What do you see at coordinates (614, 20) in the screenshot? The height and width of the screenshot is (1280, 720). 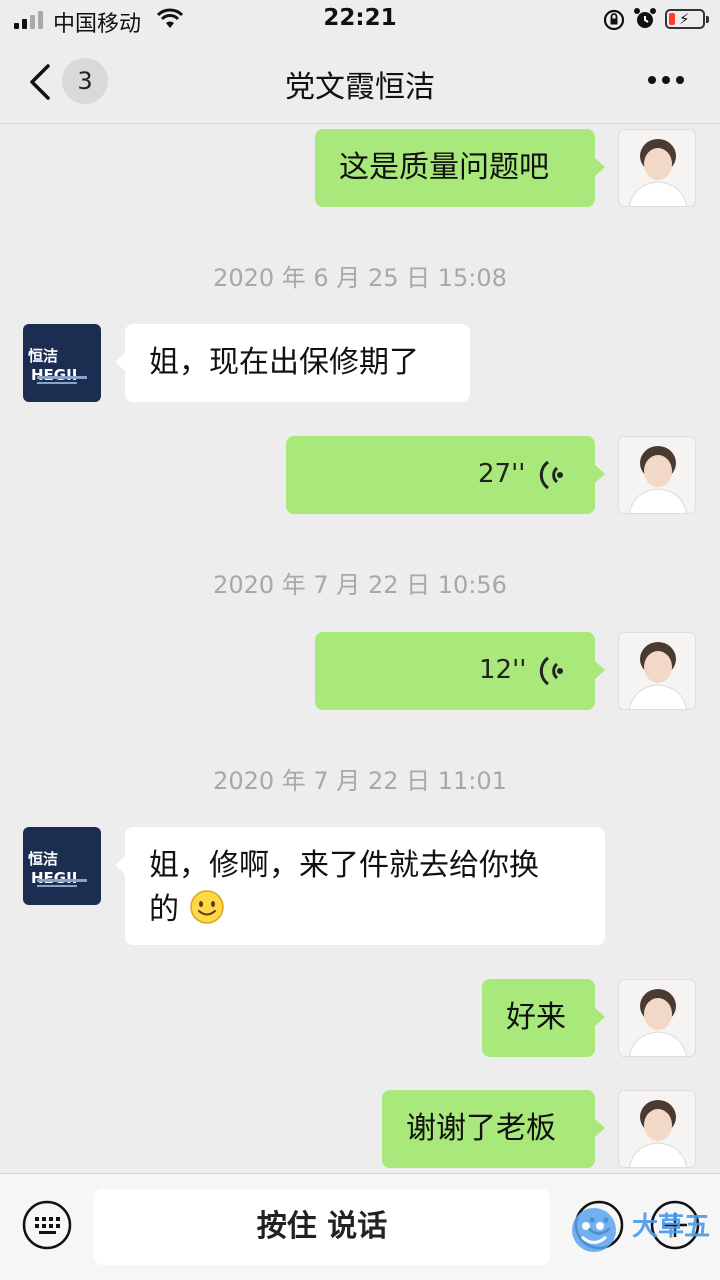 I see `orientation-lock-icon` at bounding box center [614, 20].